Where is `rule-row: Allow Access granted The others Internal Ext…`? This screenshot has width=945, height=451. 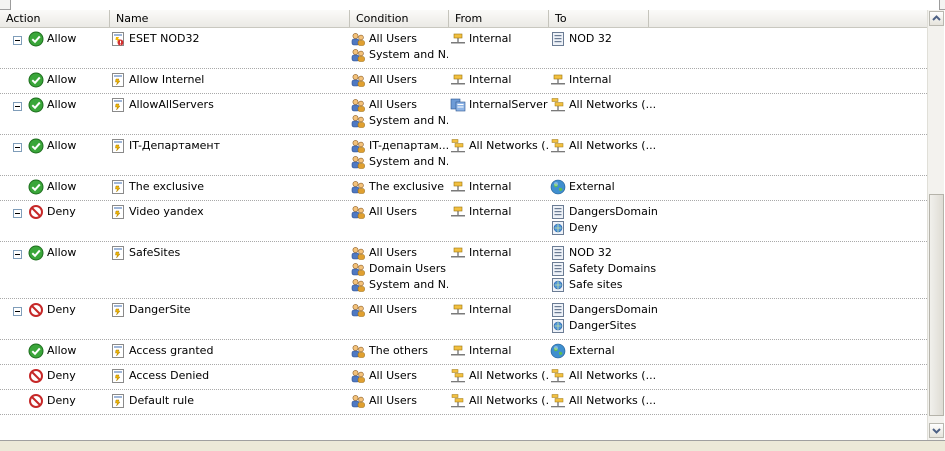 rule-row: Allow Access granted The others Internal Ext… is located at coordinates (463, 352).